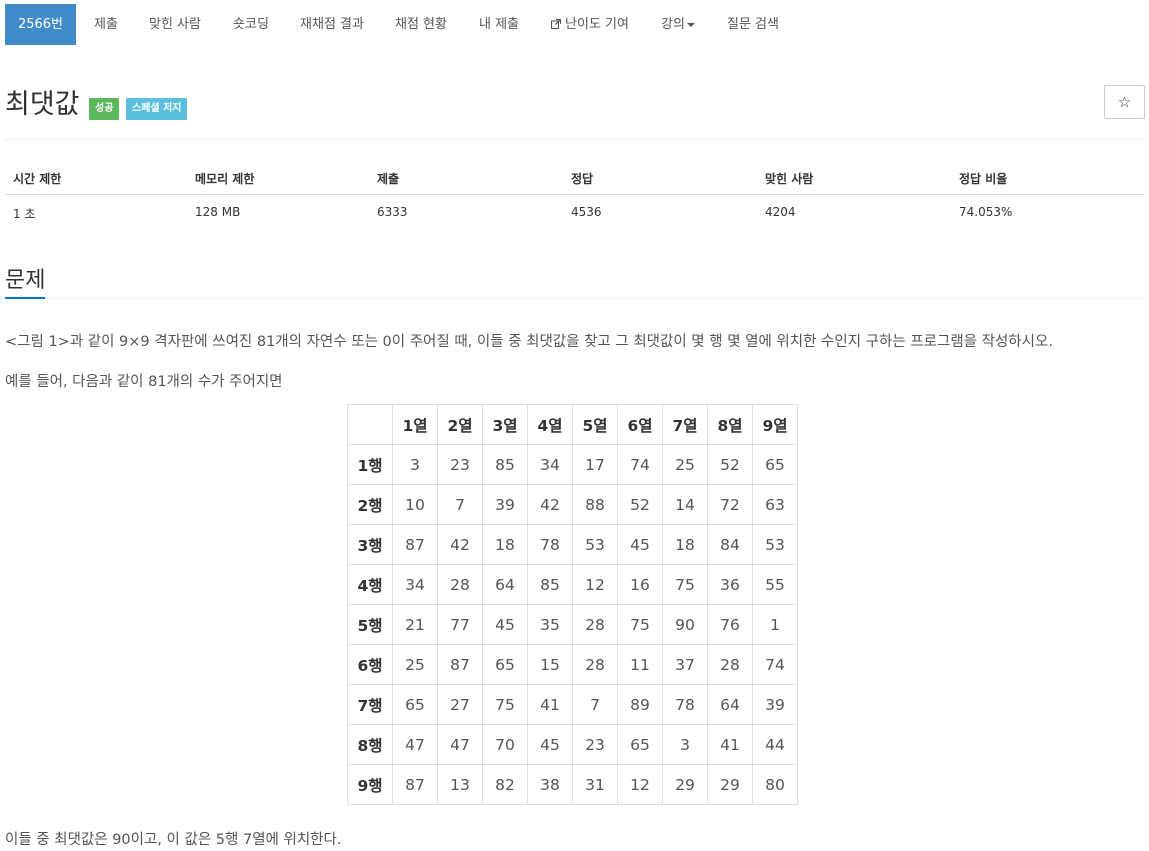 This screenshot has height=851, width=1149. I want to click on grid-cell: 27, so click(460, 704).